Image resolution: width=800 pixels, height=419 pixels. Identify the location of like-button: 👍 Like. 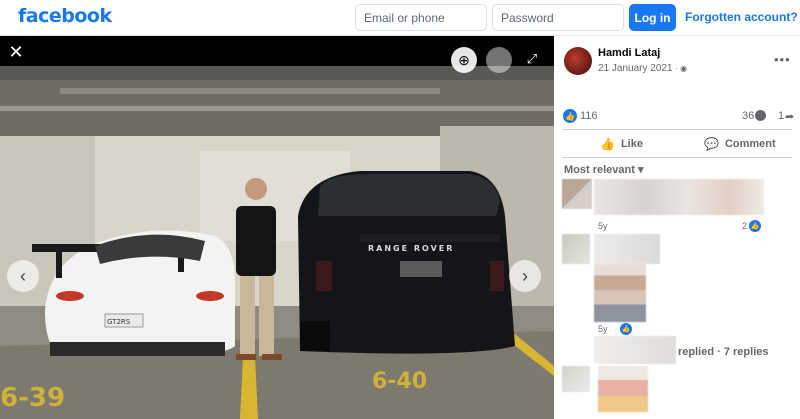
(621, 144).